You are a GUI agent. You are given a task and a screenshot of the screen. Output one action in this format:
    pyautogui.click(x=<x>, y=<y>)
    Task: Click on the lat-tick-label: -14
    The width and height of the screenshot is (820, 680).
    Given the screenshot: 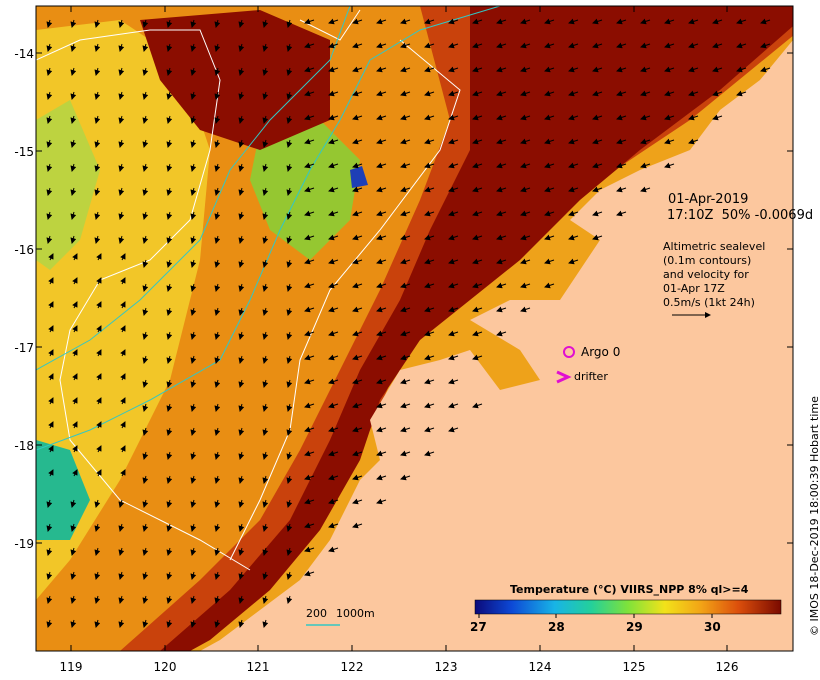 What is the action you would take?
    pyautogui.click(x=24, y=54)
    